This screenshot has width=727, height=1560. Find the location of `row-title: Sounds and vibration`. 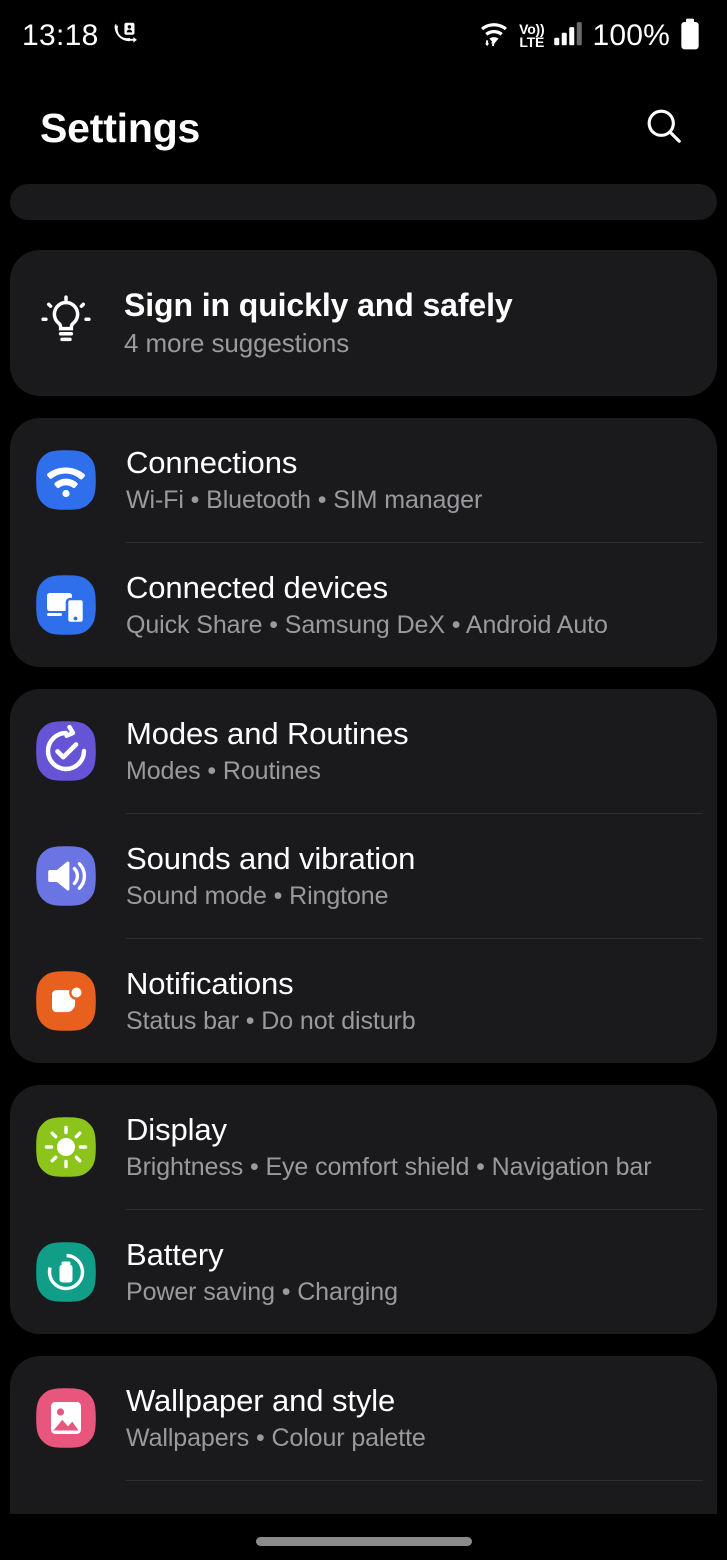

row-title: Sounds and vibration is located at coordinates (271, 858).